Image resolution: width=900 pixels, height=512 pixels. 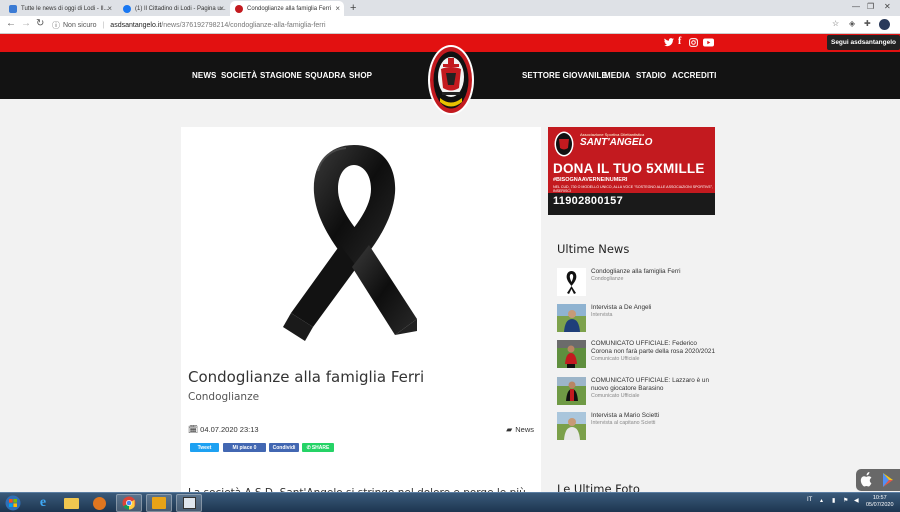 What do you see at coordinates (708, 42) in the screenshot?
I see `youtube-icon` at bounding box center [708, 42].